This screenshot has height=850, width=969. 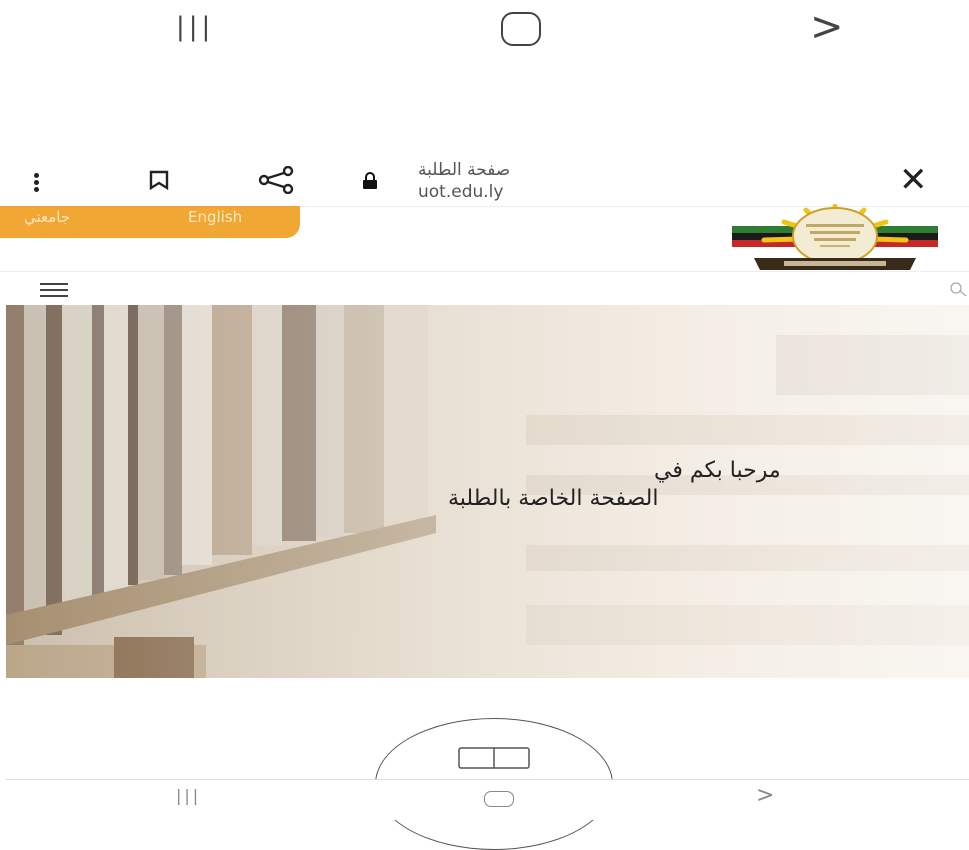 What do you see at coordinates (150, 222) in the screenshot?
I see `top-links-bar: جامعتي English` at bounding box center [150, 222].